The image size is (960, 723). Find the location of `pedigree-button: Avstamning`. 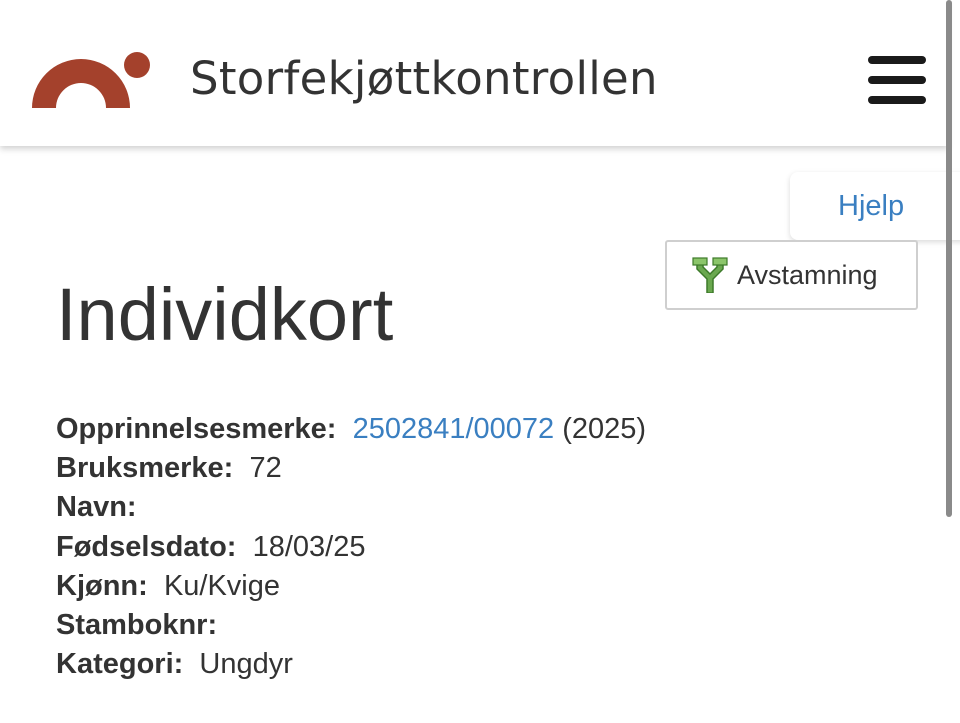

pedigree-button: Avstamning is located at coordinates (791, 275).